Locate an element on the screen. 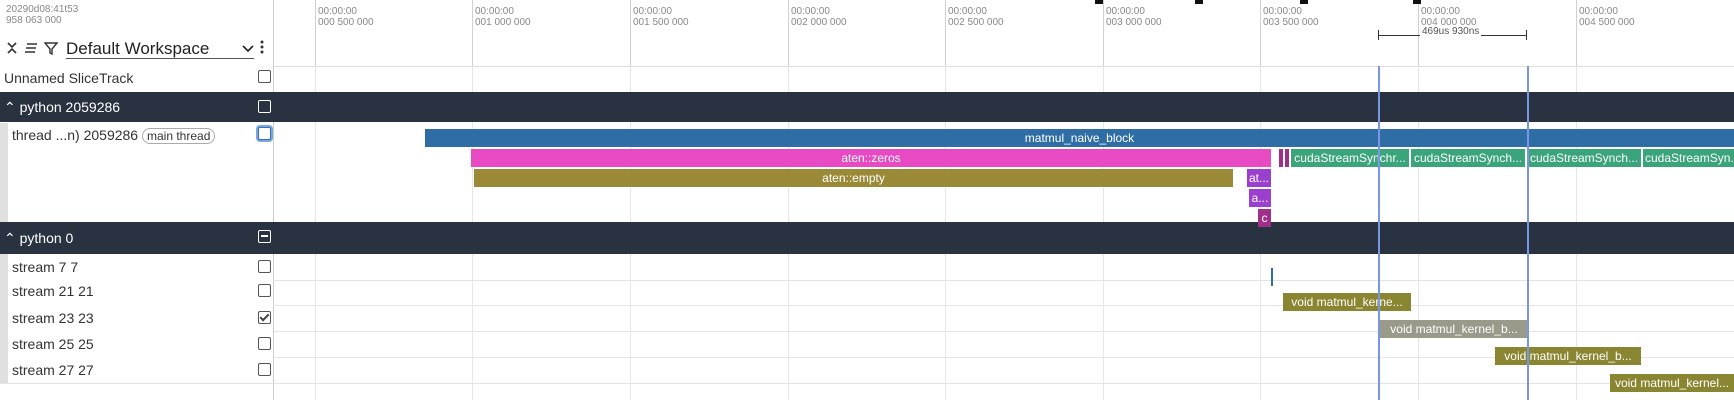  stream-title: stream 7 7 is located at coordinates (45, 267).